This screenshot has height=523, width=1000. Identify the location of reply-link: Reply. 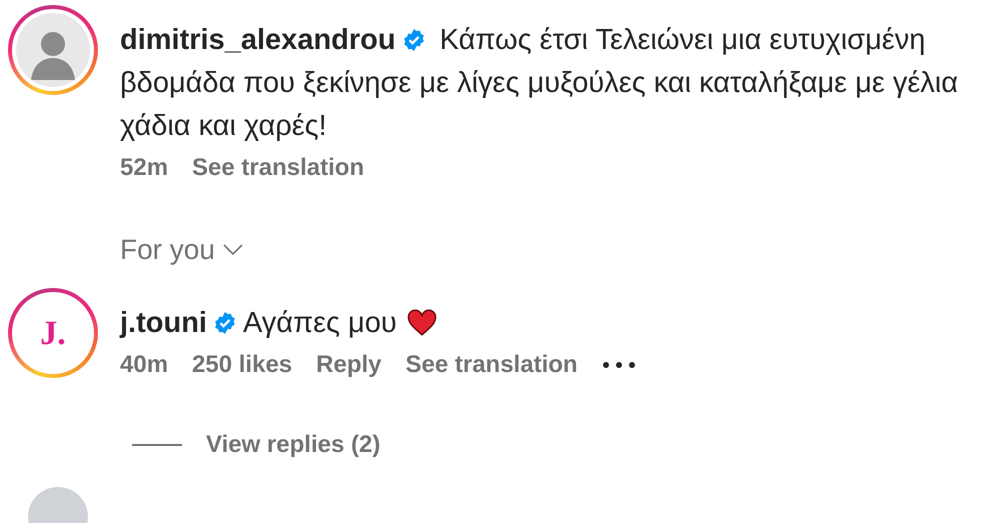
(349, 365).